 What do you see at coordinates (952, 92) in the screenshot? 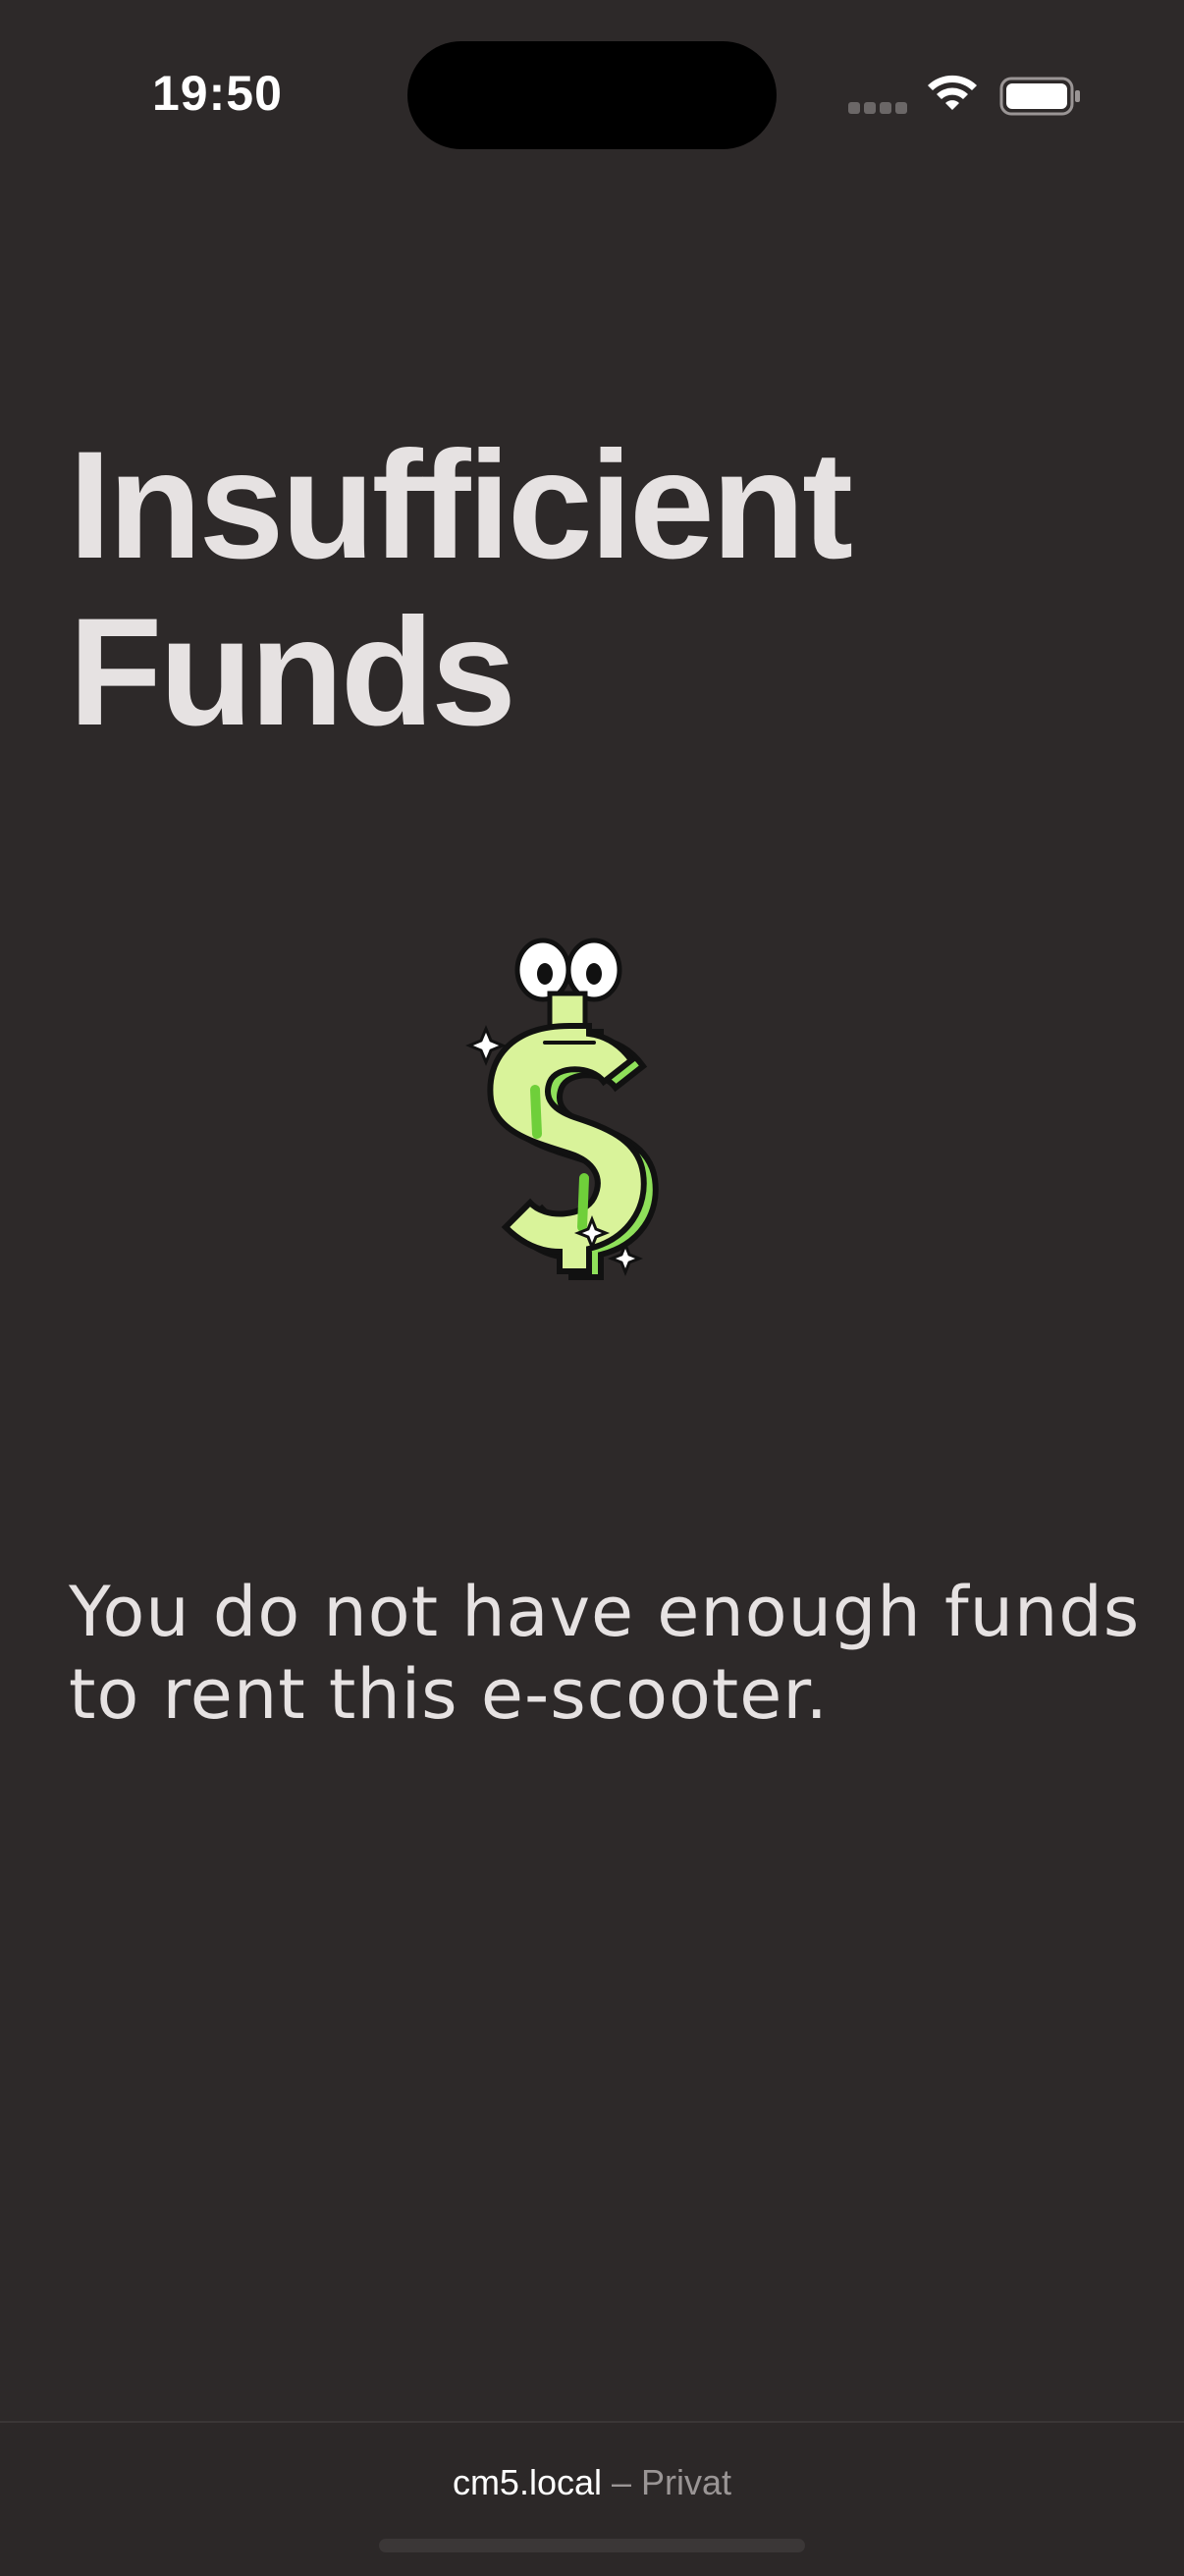
I see `wifi-icon` at bounding box center [952, 92].